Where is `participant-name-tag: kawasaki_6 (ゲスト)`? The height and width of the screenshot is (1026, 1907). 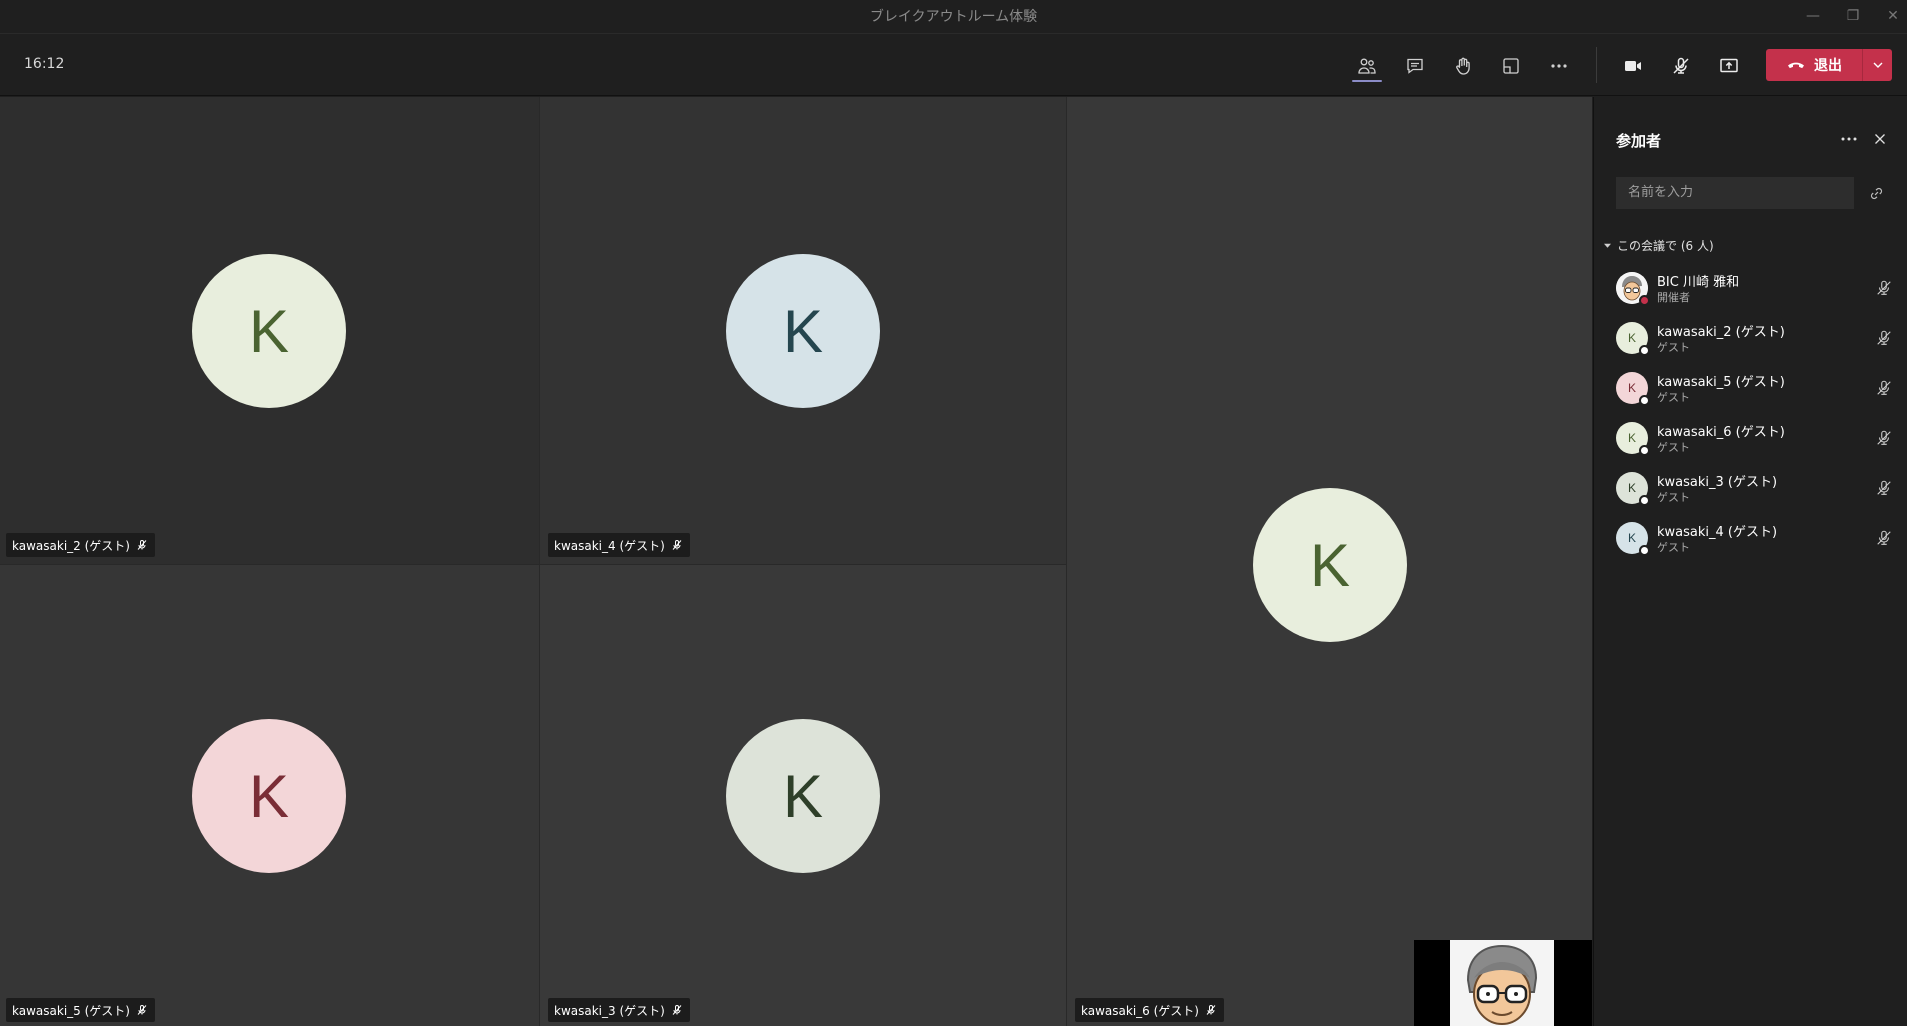
participant-name-tag: kawasaki_6 (ゲスト) is located at coordinates (1149, 1010).